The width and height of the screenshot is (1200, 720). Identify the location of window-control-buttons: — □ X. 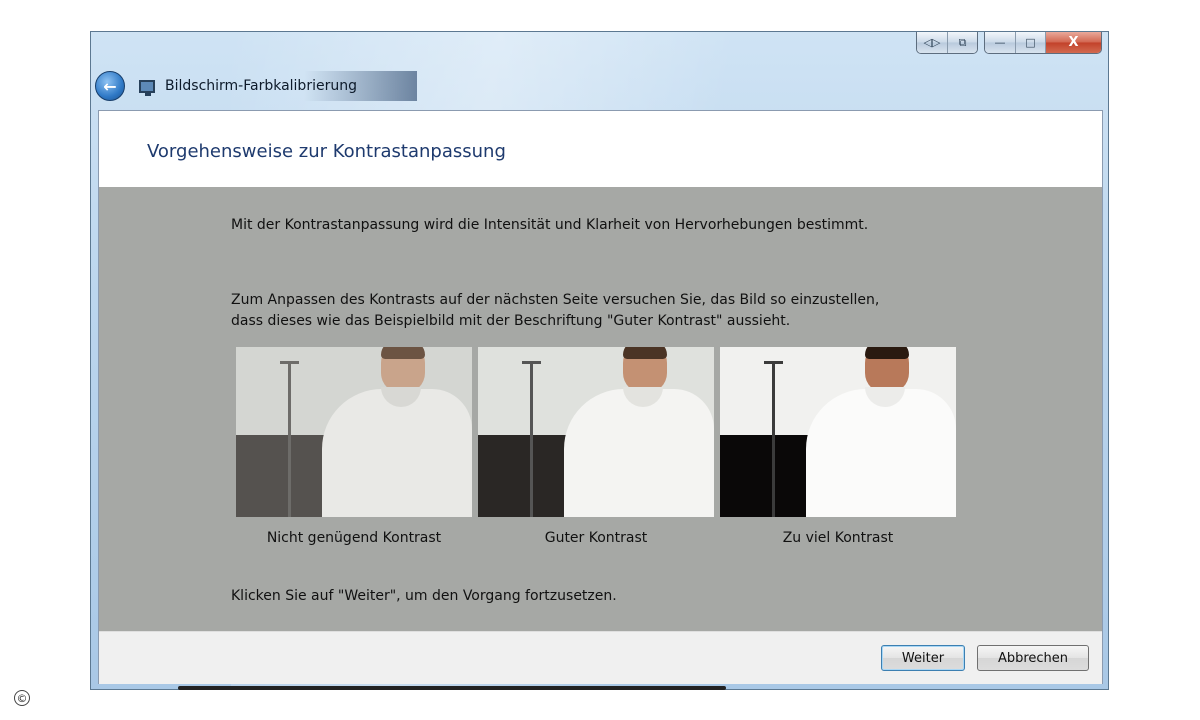
(1043, 43).